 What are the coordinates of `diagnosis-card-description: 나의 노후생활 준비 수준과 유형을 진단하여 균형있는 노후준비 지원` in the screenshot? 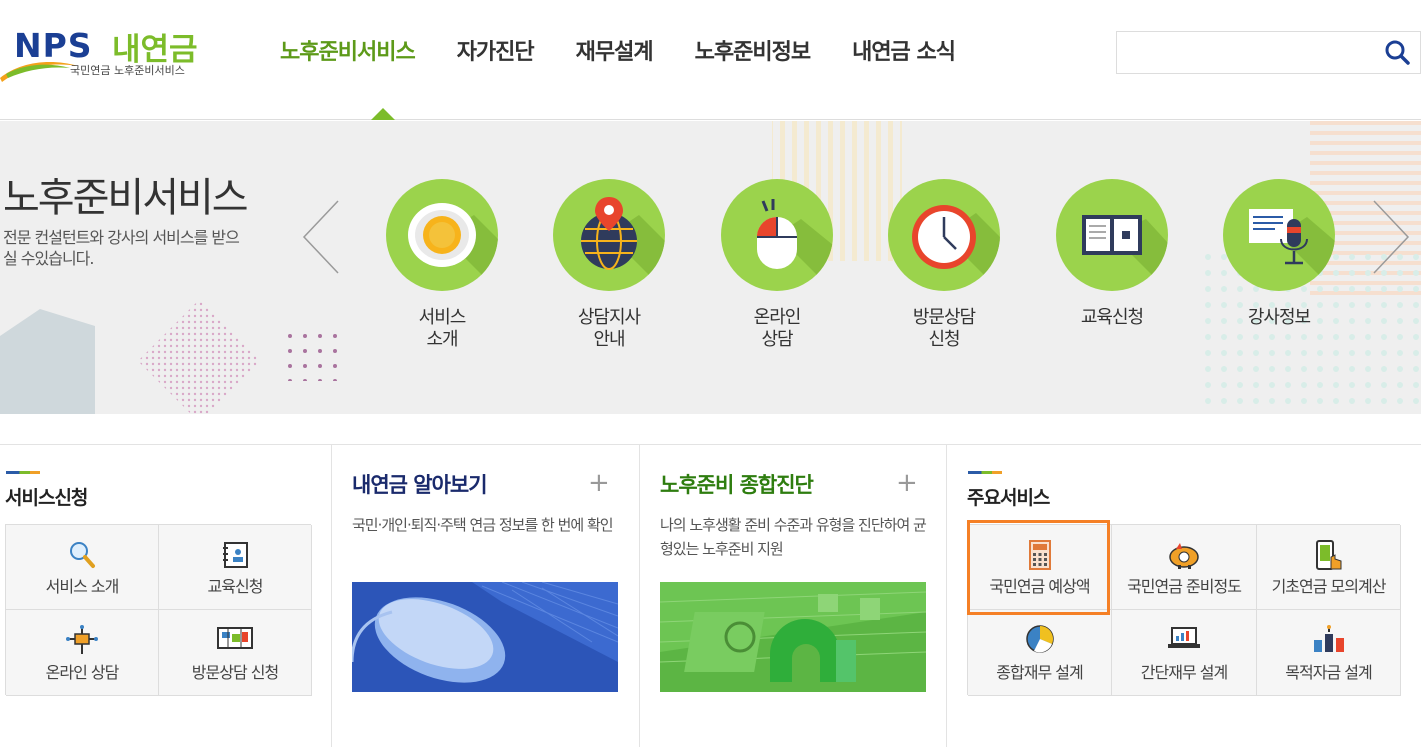 It's located at (793, 537).